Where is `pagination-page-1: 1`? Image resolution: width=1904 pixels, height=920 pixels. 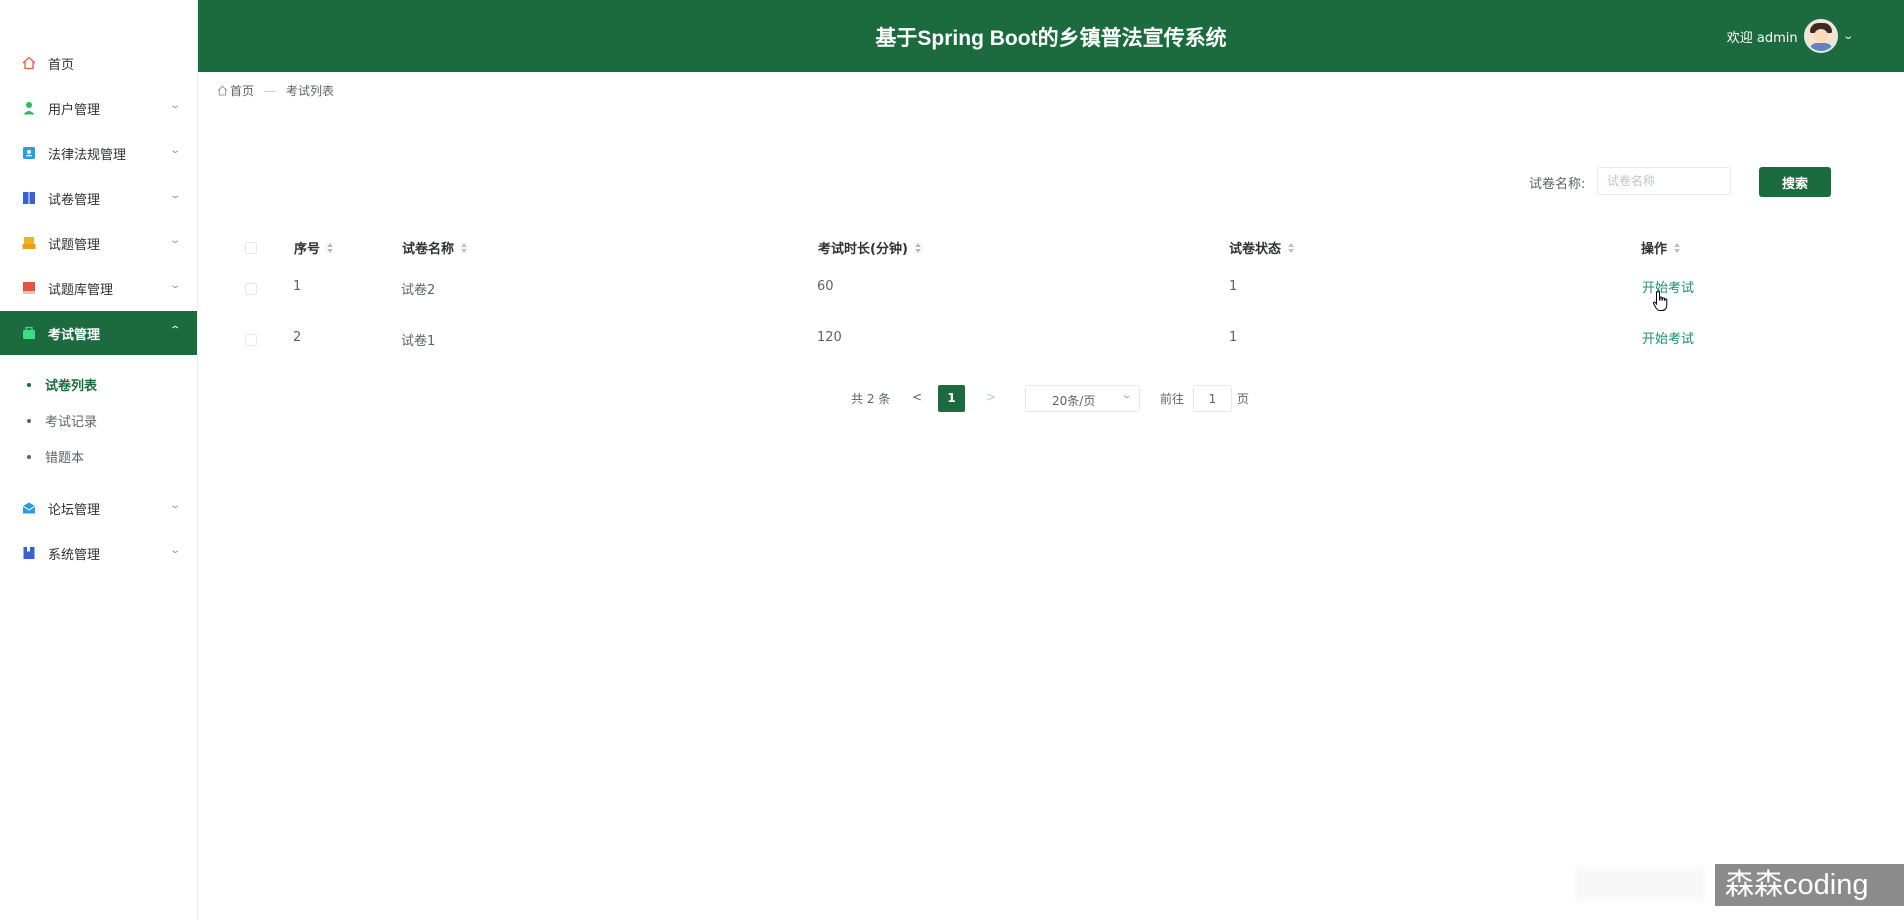 pagination-page-1: 1 is located at coordinates (951, 398).